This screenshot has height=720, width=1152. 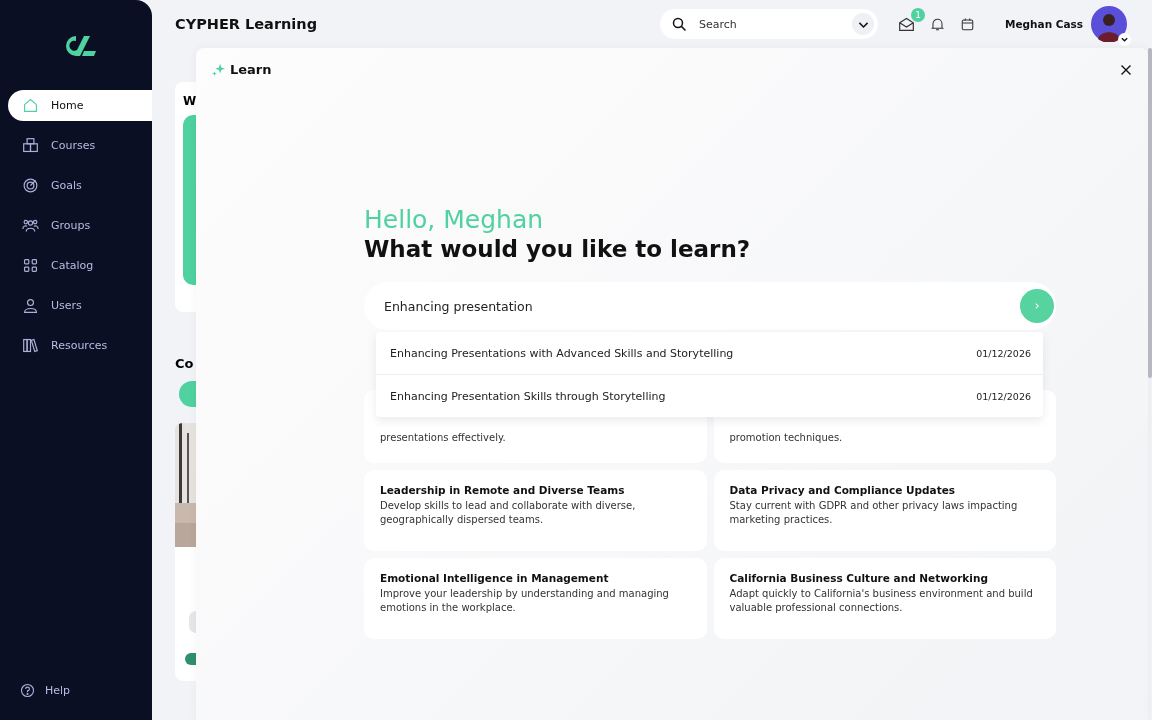 What do you see at coordinates (863, 24) in the screenshot?
I see `dropdown-button` at bounding box center [863, 24].